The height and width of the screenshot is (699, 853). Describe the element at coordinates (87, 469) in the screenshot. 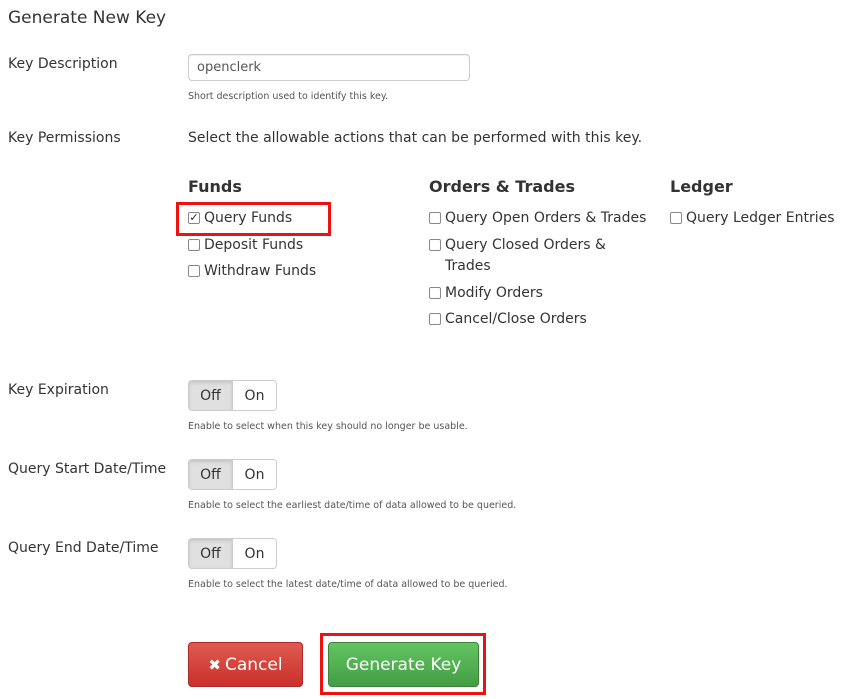

I see `query-start-label: Query Start Date/Time` at that location.